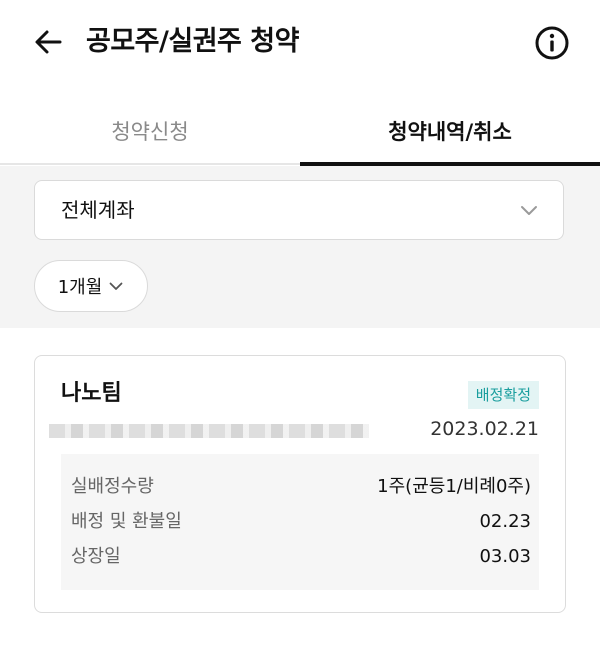 The height and width of the screenshot is (672, 600). What do you see at coordinates (454, 486) in the screenshot?
I see `detail-value: 1주(균등1/비례0주)` at bounding box center [454, 486].